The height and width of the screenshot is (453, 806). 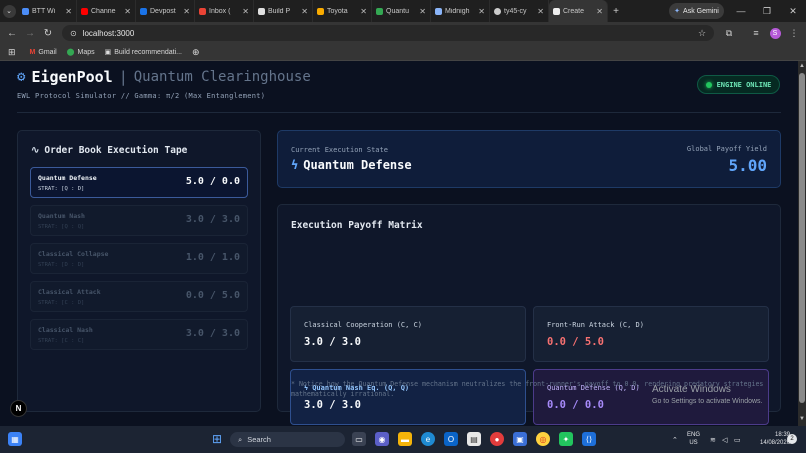 I want to click on youtube-icon, so click(x=84, y=11).